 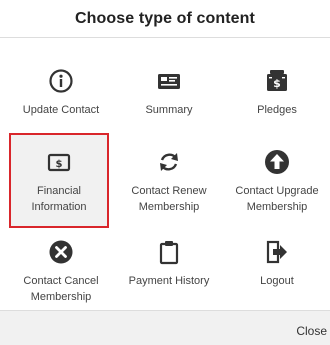 What do you see at coordinates (169, 162) in the screenshot?
I see `renew-icon` at bounding box center [169, 162].